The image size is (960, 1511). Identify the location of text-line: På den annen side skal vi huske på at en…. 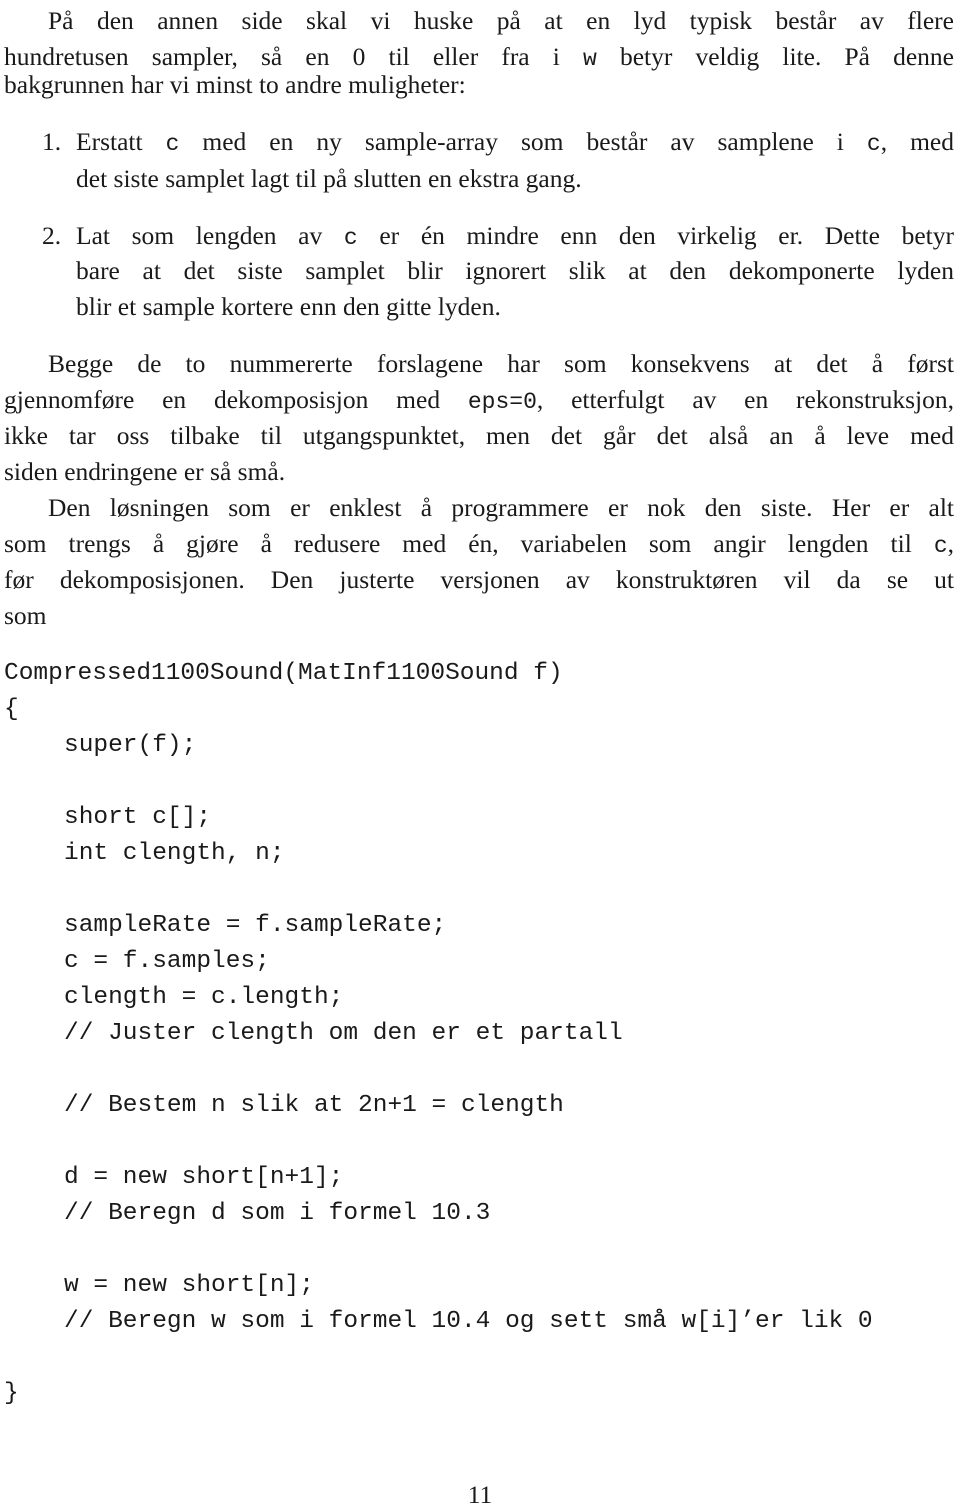
(501, 20).